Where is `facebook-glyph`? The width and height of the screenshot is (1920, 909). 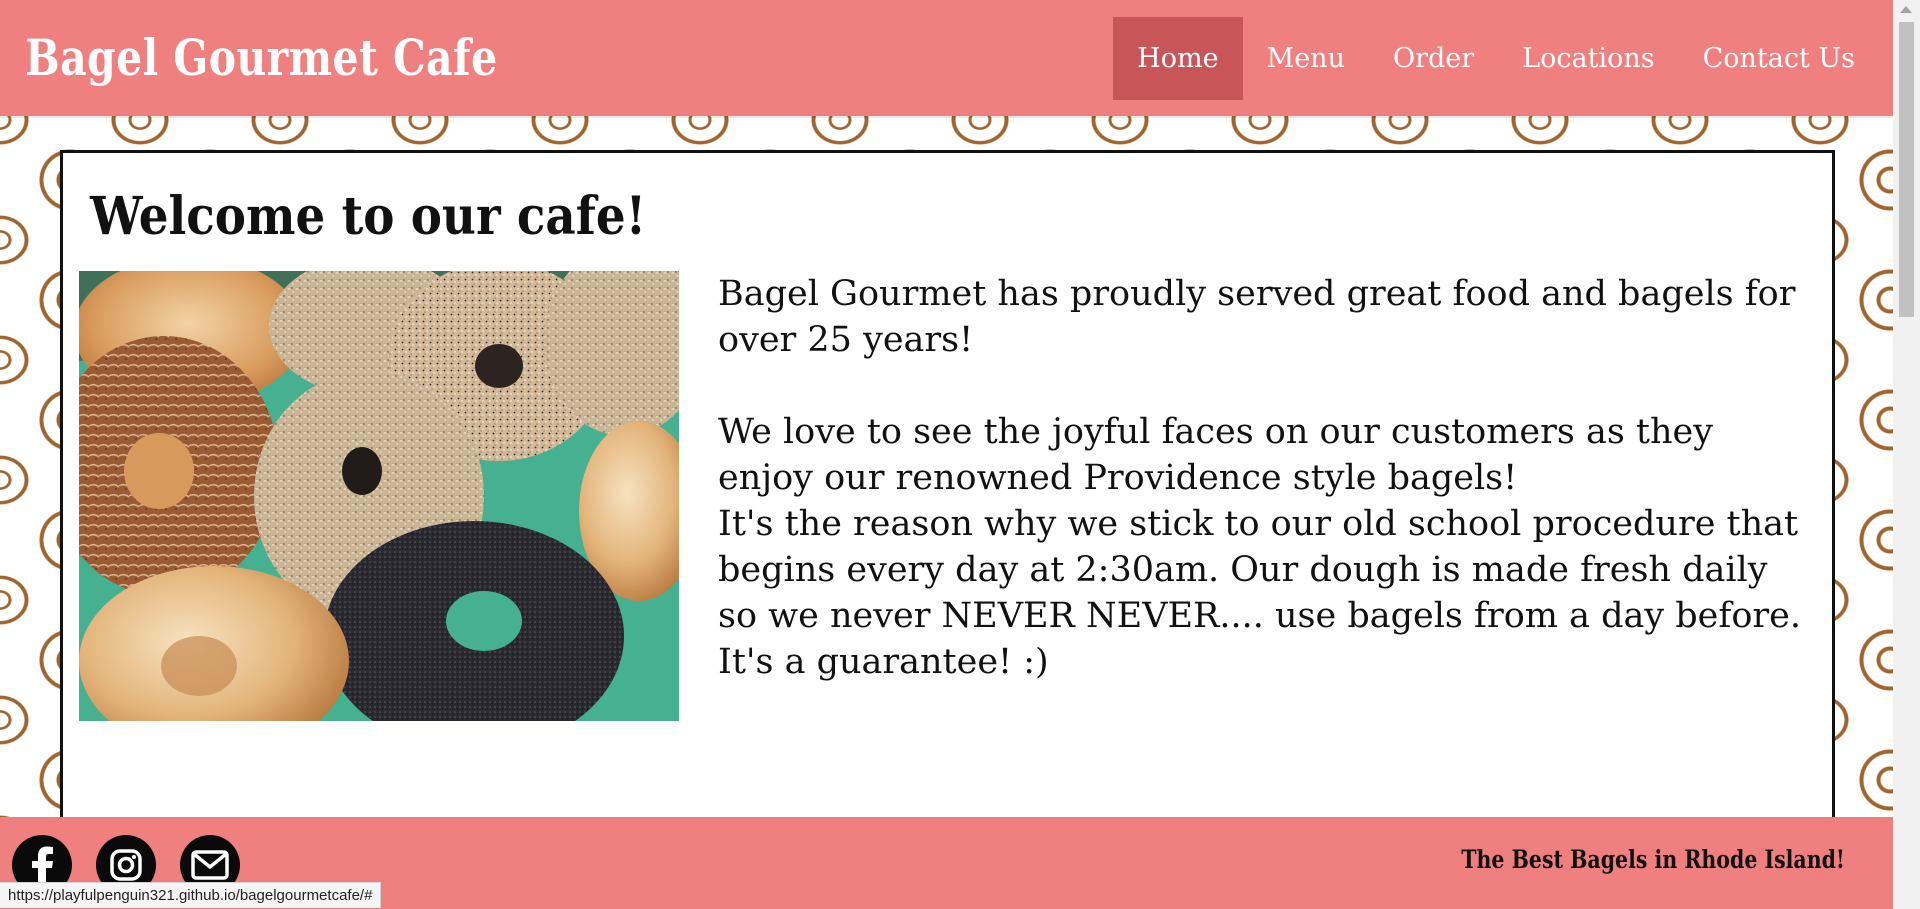
facebook-glyph is located at coordinates (42, 865).